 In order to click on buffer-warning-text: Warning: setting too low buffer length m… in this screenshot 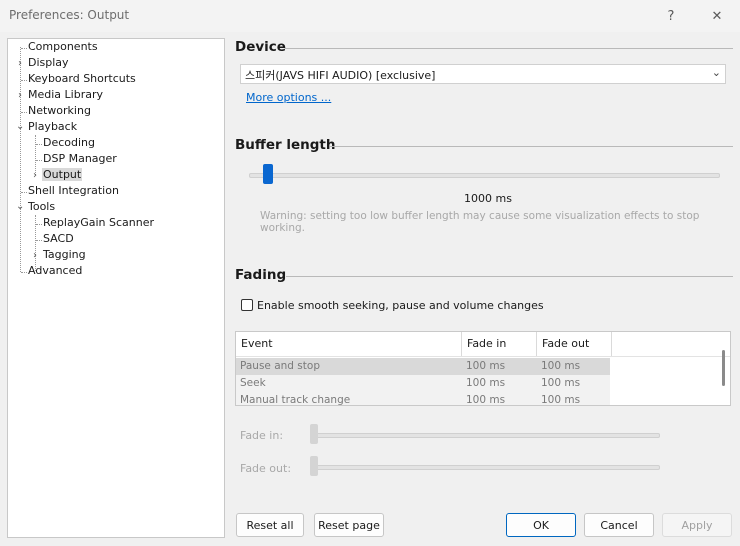, I will do `click(480, 222)`.